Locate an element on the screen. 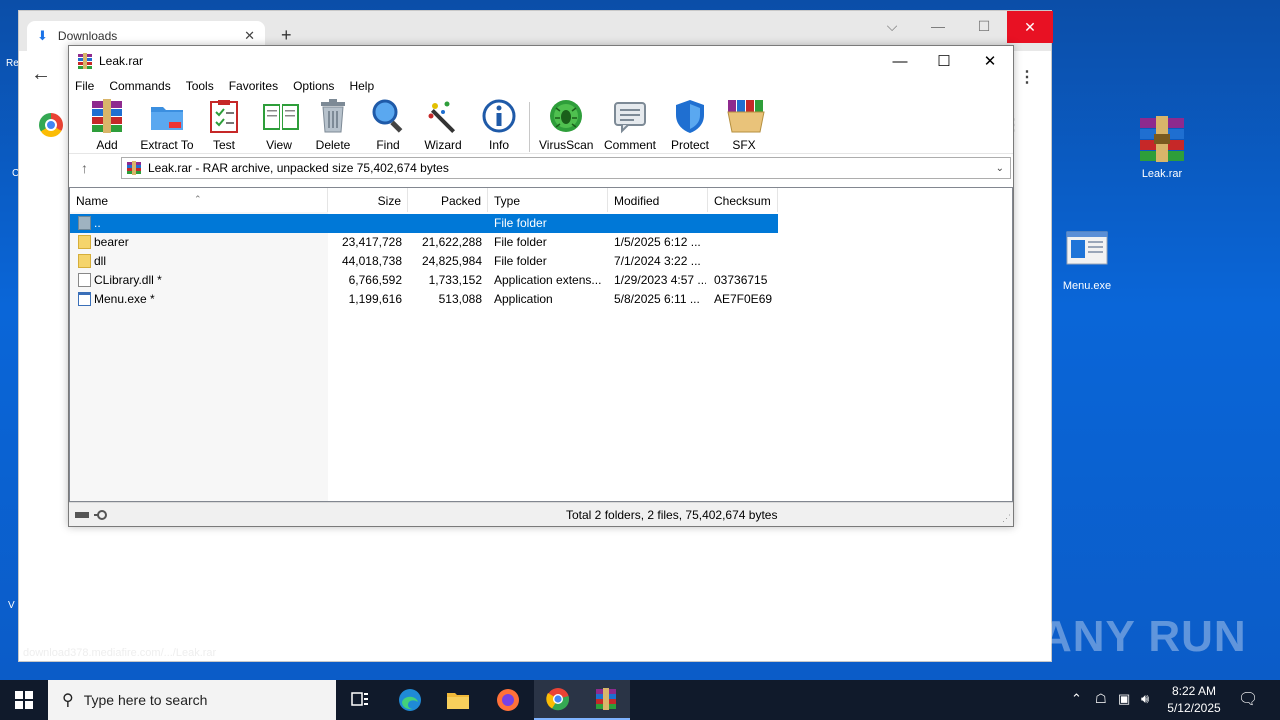 The height and width of the screenshot is (720, 1280). new-tab-icon: + is located at coordinates (286, 35).